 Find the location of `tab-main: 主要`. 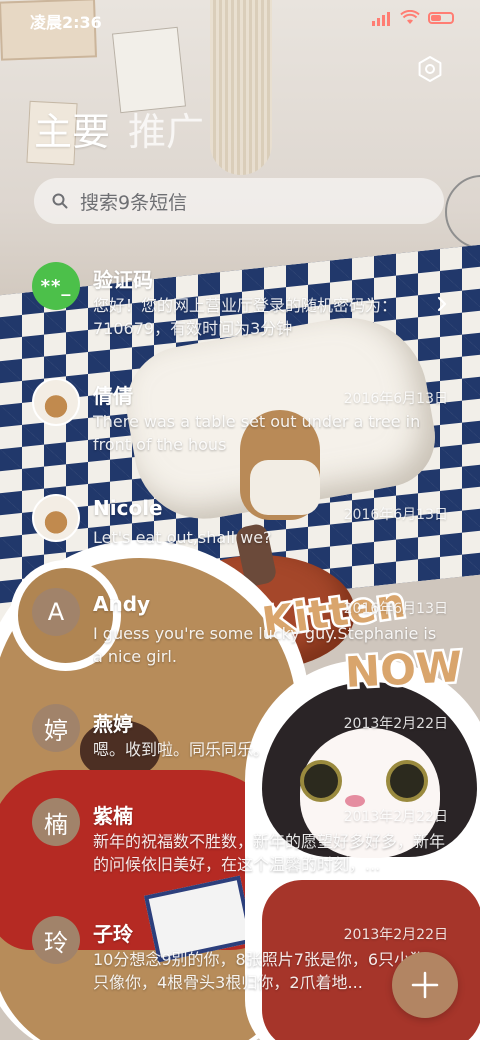

tab-main: 主要 is located at coordinates (72, 132).